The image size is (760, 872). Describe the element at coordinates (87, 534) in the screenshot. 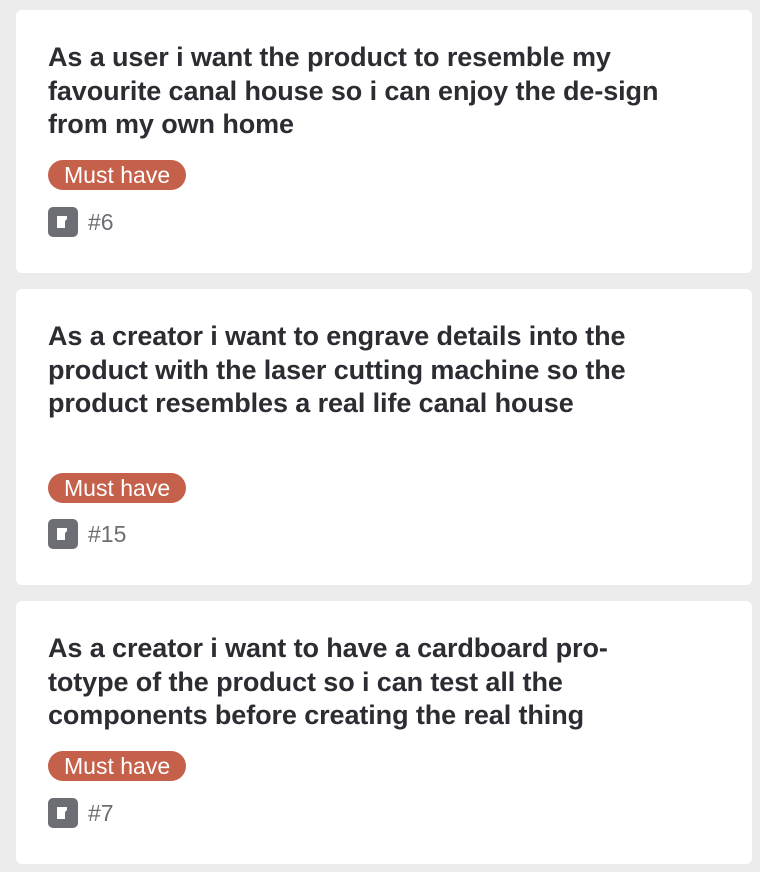

I see `card-meta: #15` at that location.